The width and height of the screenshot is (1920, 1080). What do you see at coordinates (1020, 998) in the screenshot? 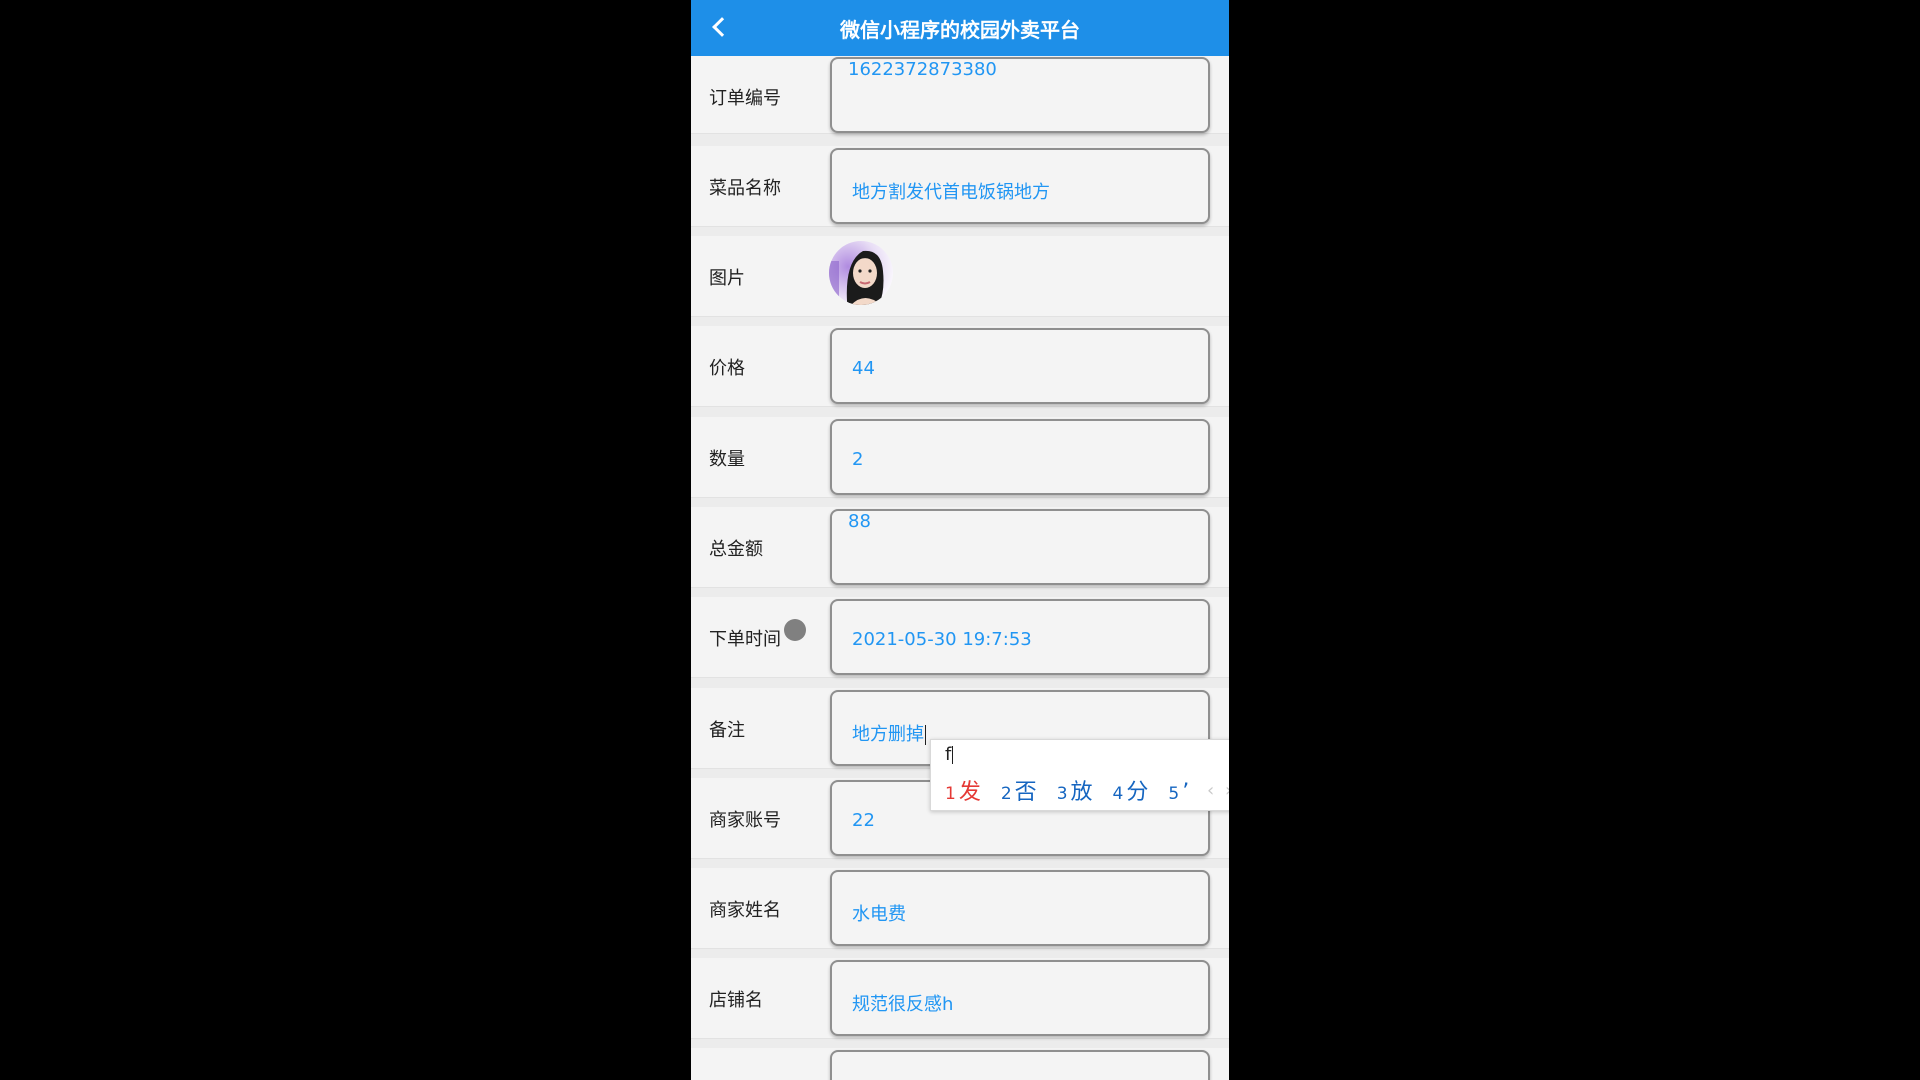
I see `shop-name-field: 规范很反感h` at bounding box center [1020, 998].